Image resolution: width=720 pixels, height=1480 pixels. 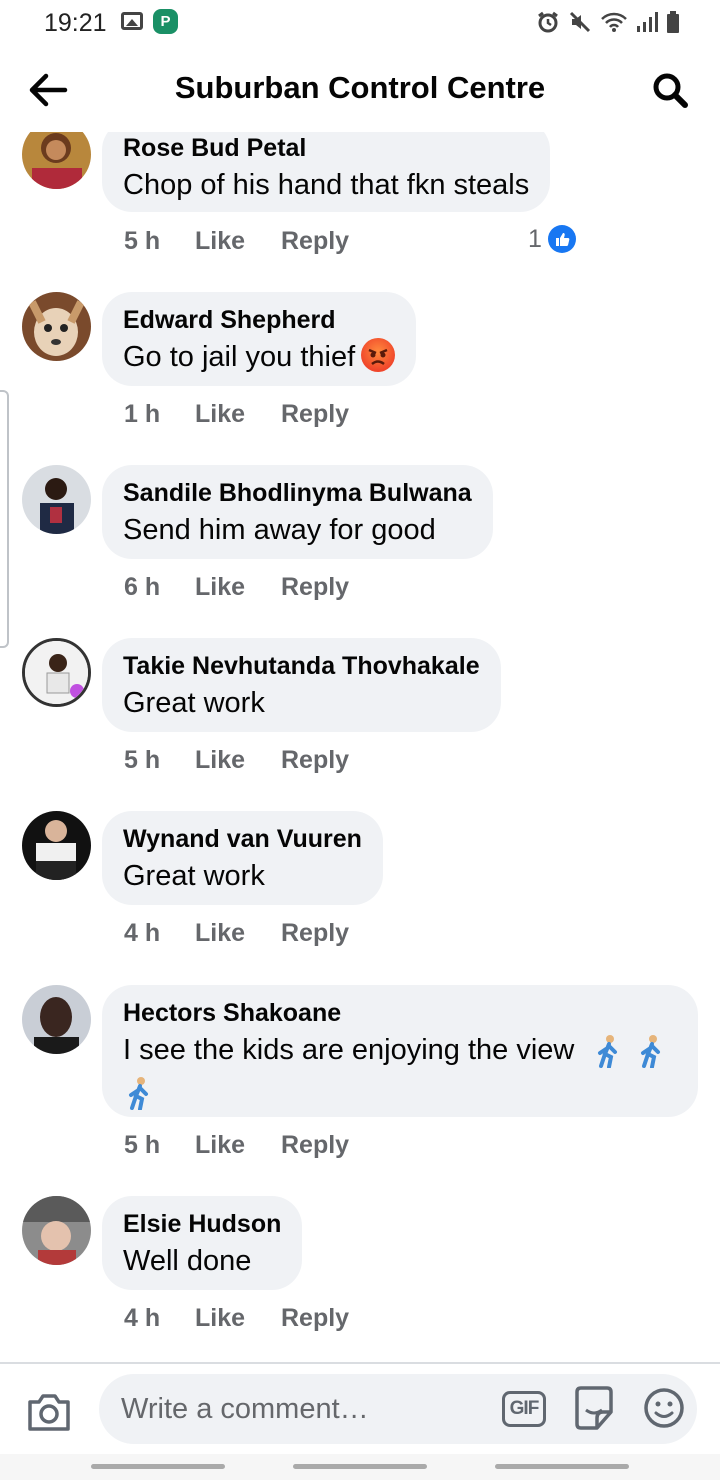 I want to click on sticker-icon, so click(x=594, y=1408).